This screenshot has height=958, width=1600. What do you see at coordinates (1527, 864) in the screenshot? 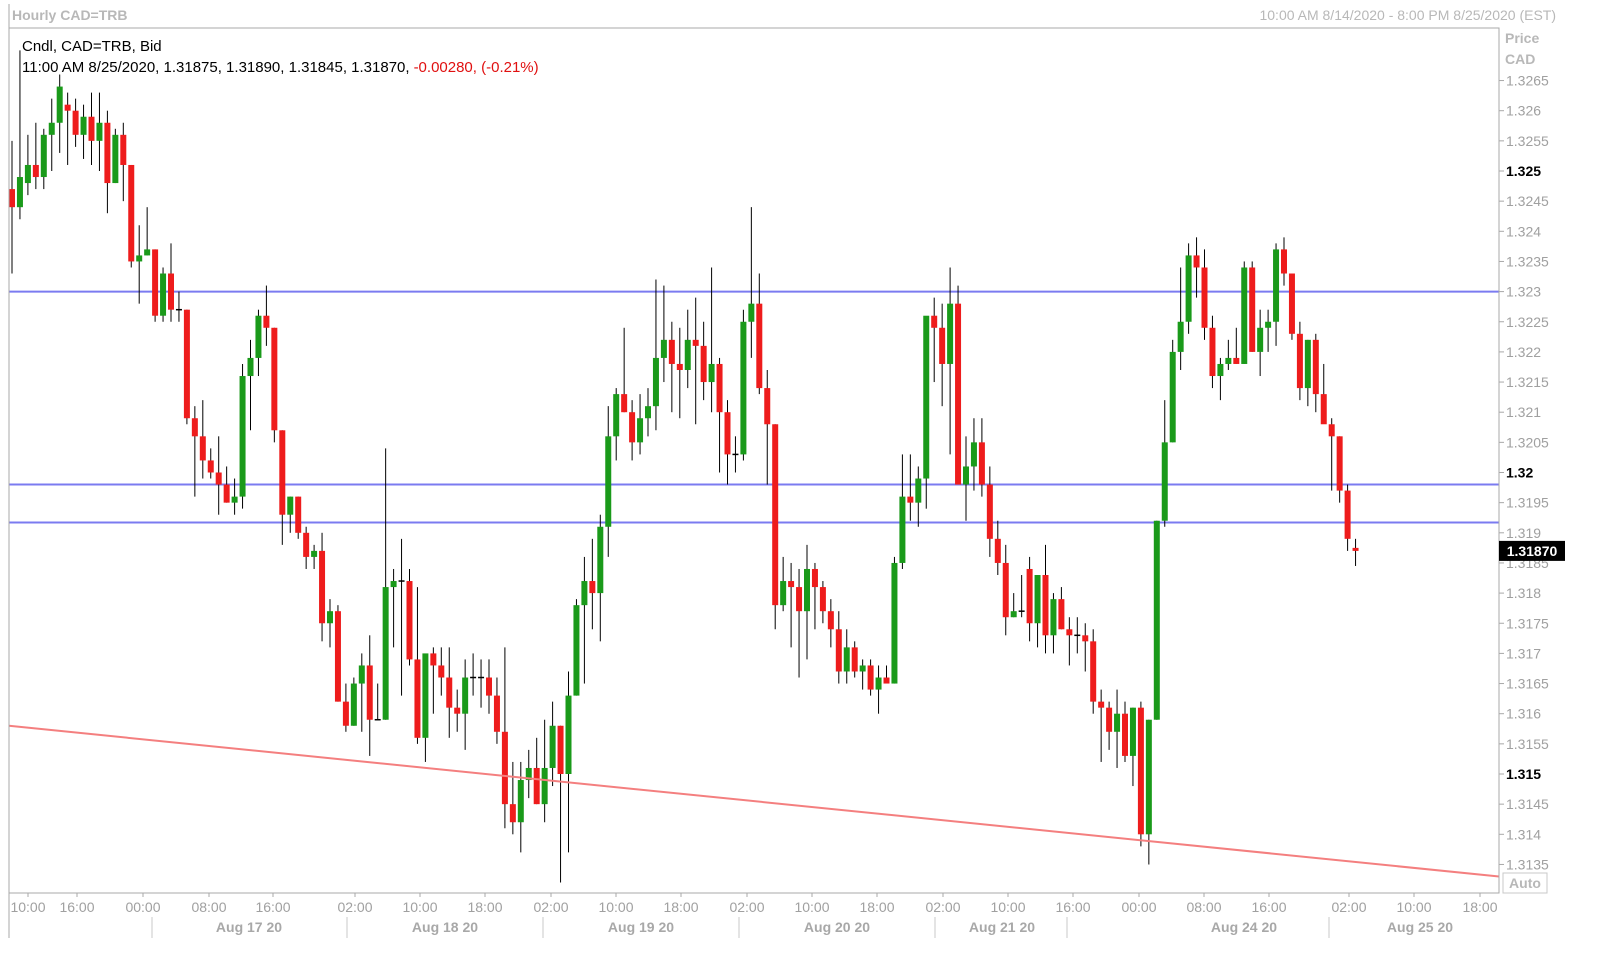
I see `price-tick-label: 1.3135` at bounding box center [1527, 864].